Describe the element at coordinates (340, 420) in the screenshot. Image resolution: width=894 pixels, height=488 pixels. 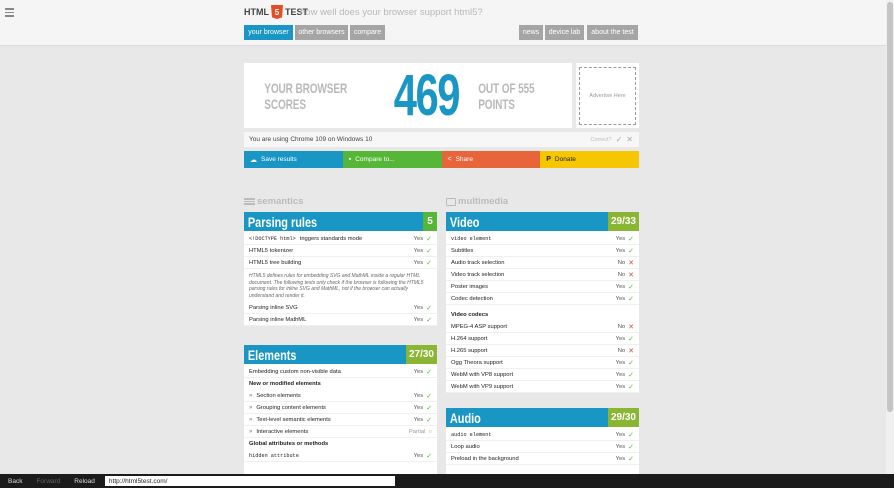
I see `test-row: » Text-level semantic elements Yes ✓` at that location.